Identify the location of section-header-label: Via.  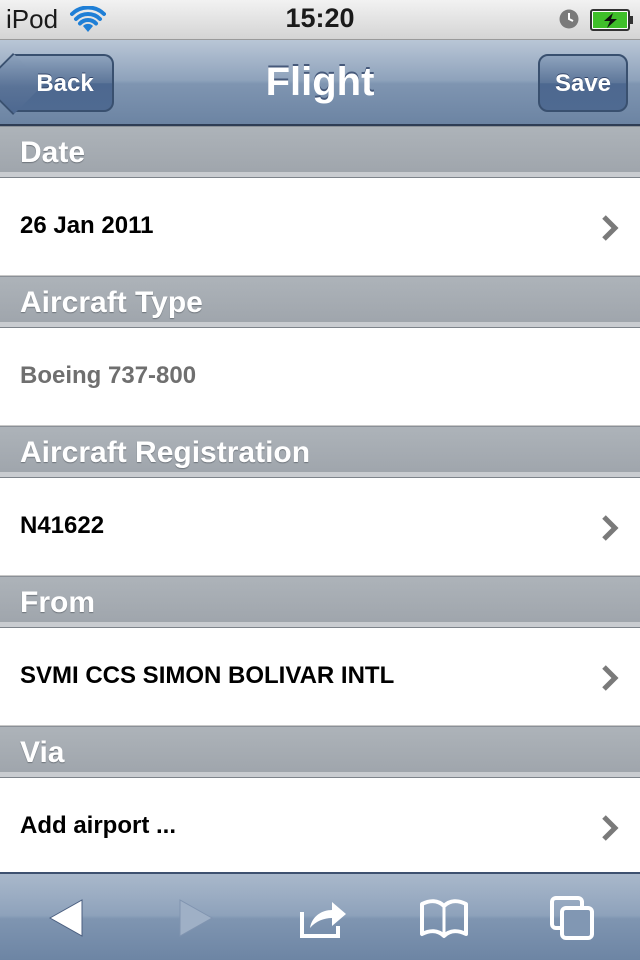
(42, 752).